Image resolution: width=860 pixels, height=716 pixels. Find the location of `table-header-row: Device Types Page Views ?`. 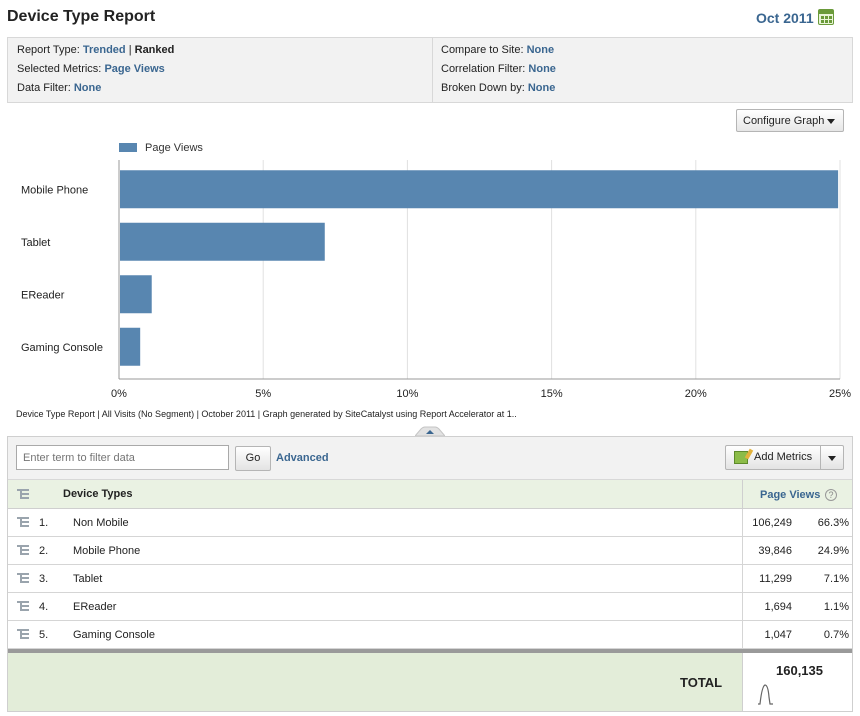

table-header-row: Device Types Page Views ? is located at coordinates (430, 494).